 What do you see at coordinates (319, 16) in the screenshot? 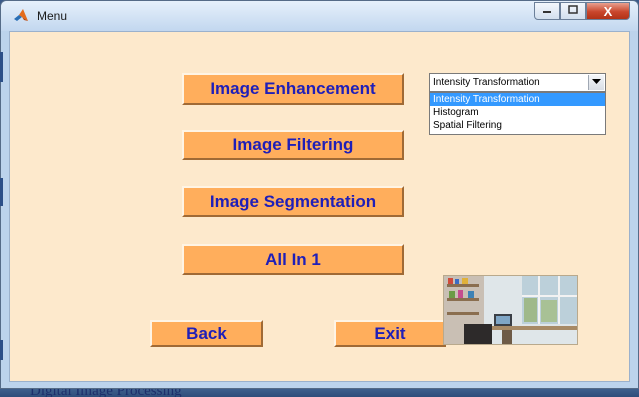
I see `title-bar: Menu X` at bounding box center [319, 16].